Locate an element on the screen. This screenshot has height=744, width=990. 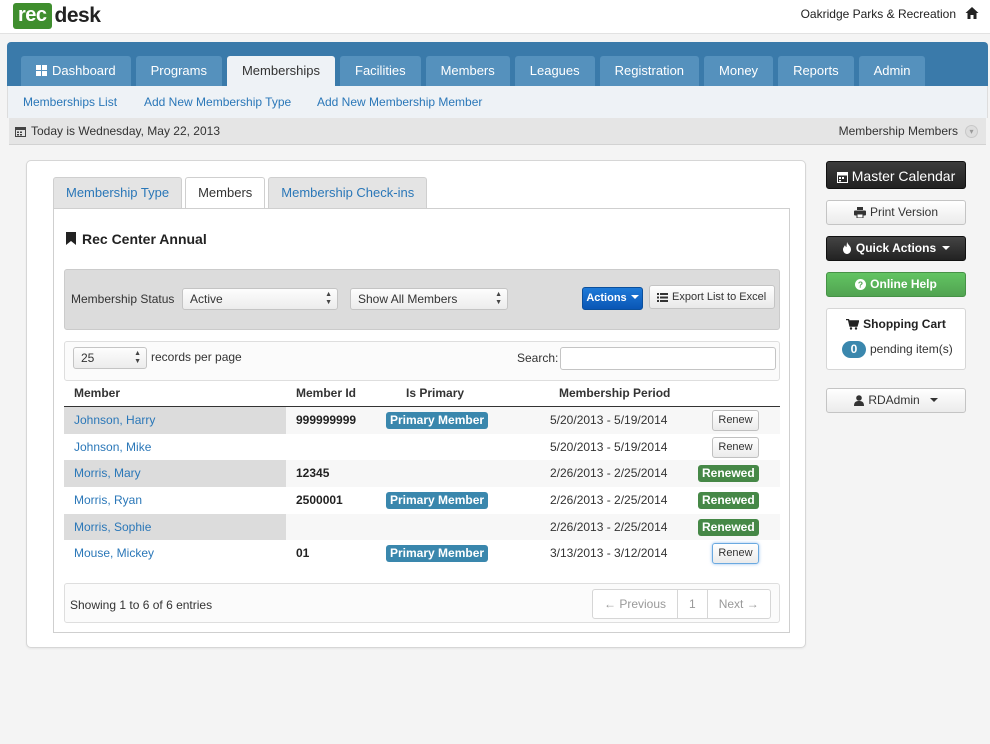
tab-admin: Admin is located at coordinates (892, 71).